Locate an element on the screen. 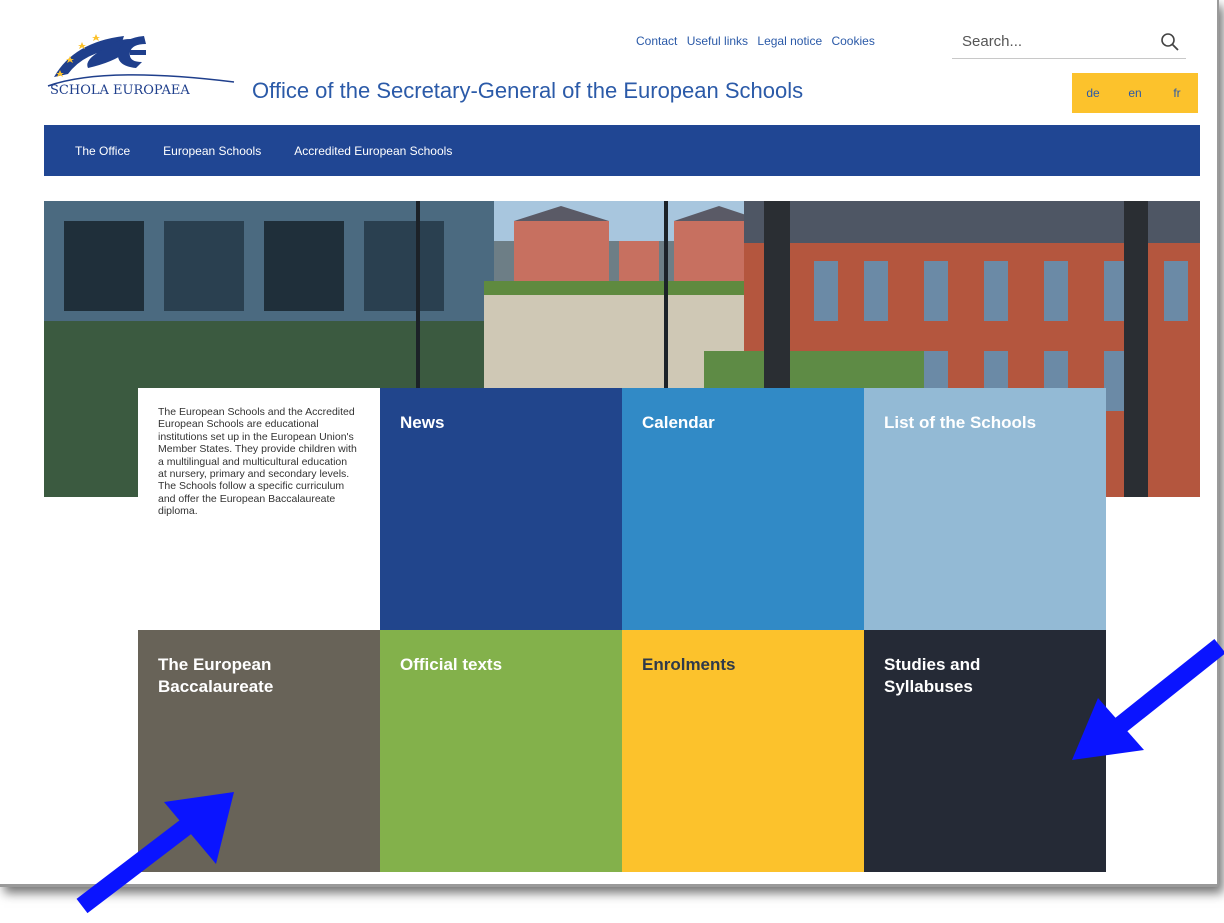 This screenshot has height=923, width=1224. tile-european-baccalaureate-label: The European Baccalaureate is located at coordinates (216, 675).